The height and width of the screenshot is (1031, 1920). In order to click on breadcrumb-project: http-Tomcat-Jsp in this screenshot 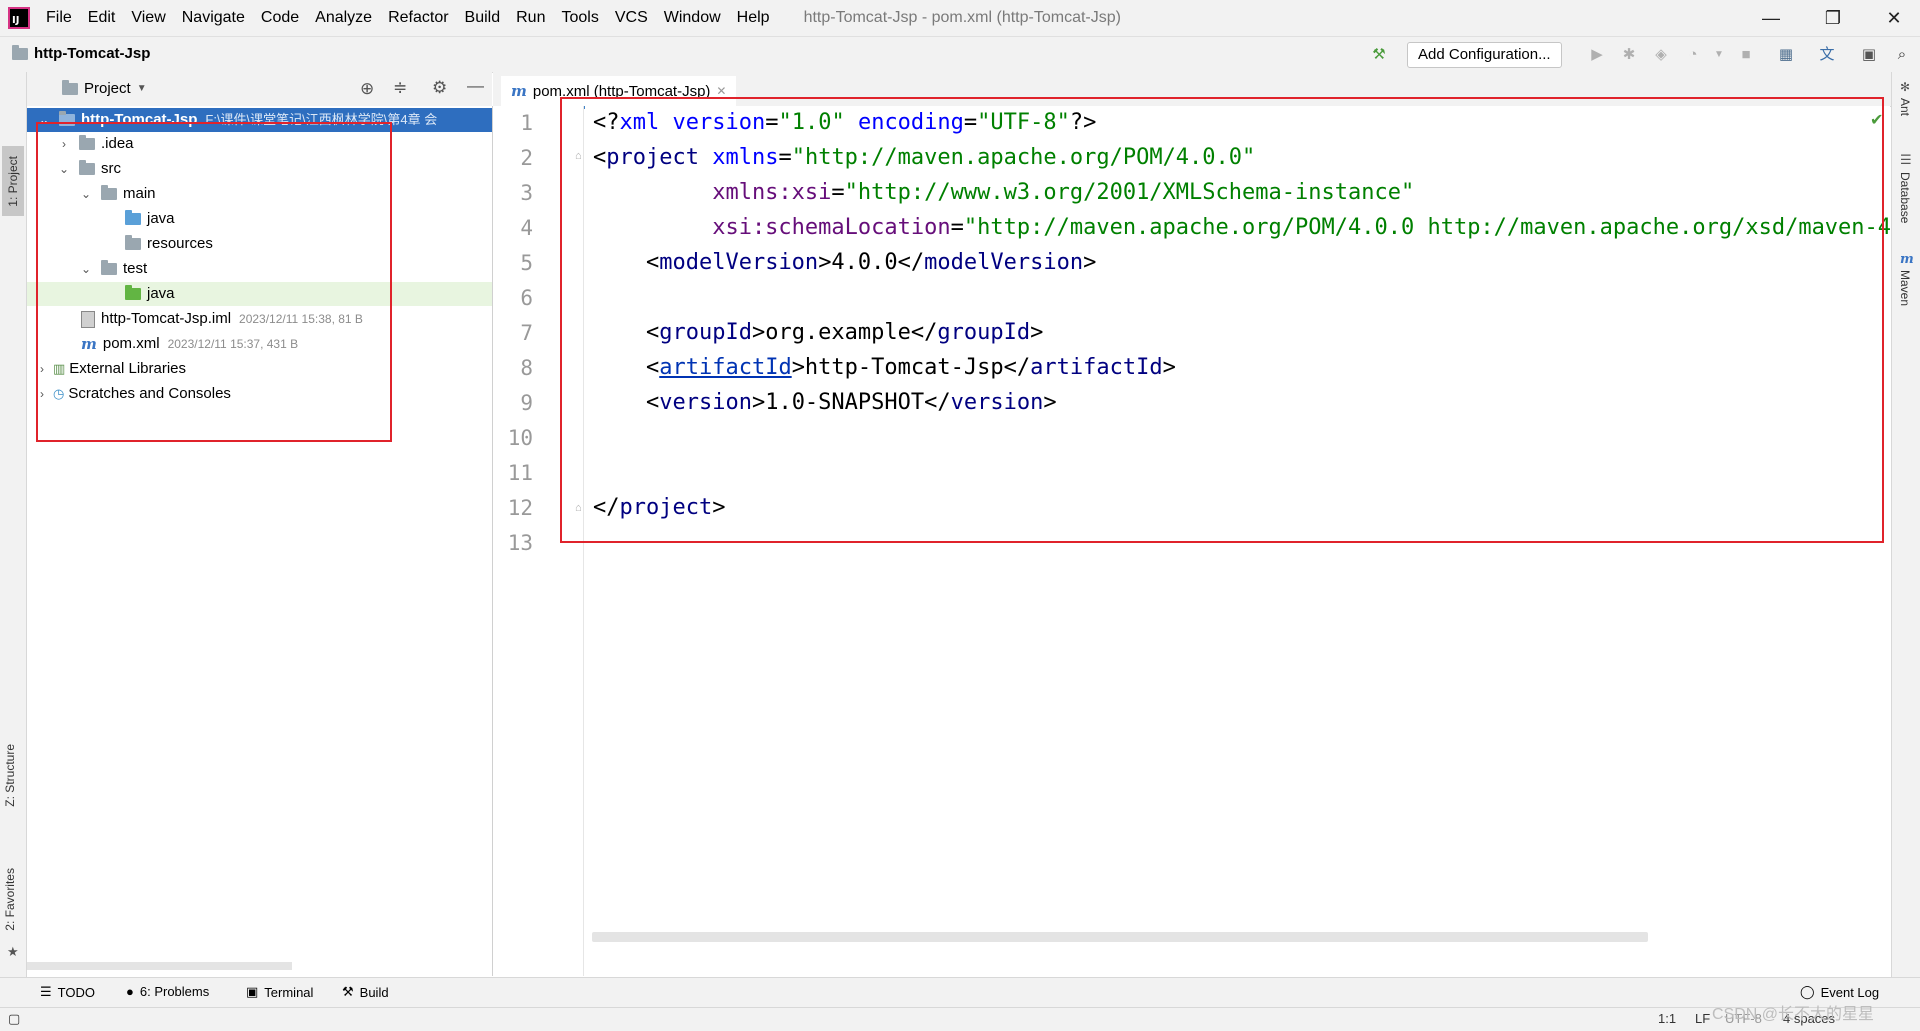, I will do `click(92, 53)`.